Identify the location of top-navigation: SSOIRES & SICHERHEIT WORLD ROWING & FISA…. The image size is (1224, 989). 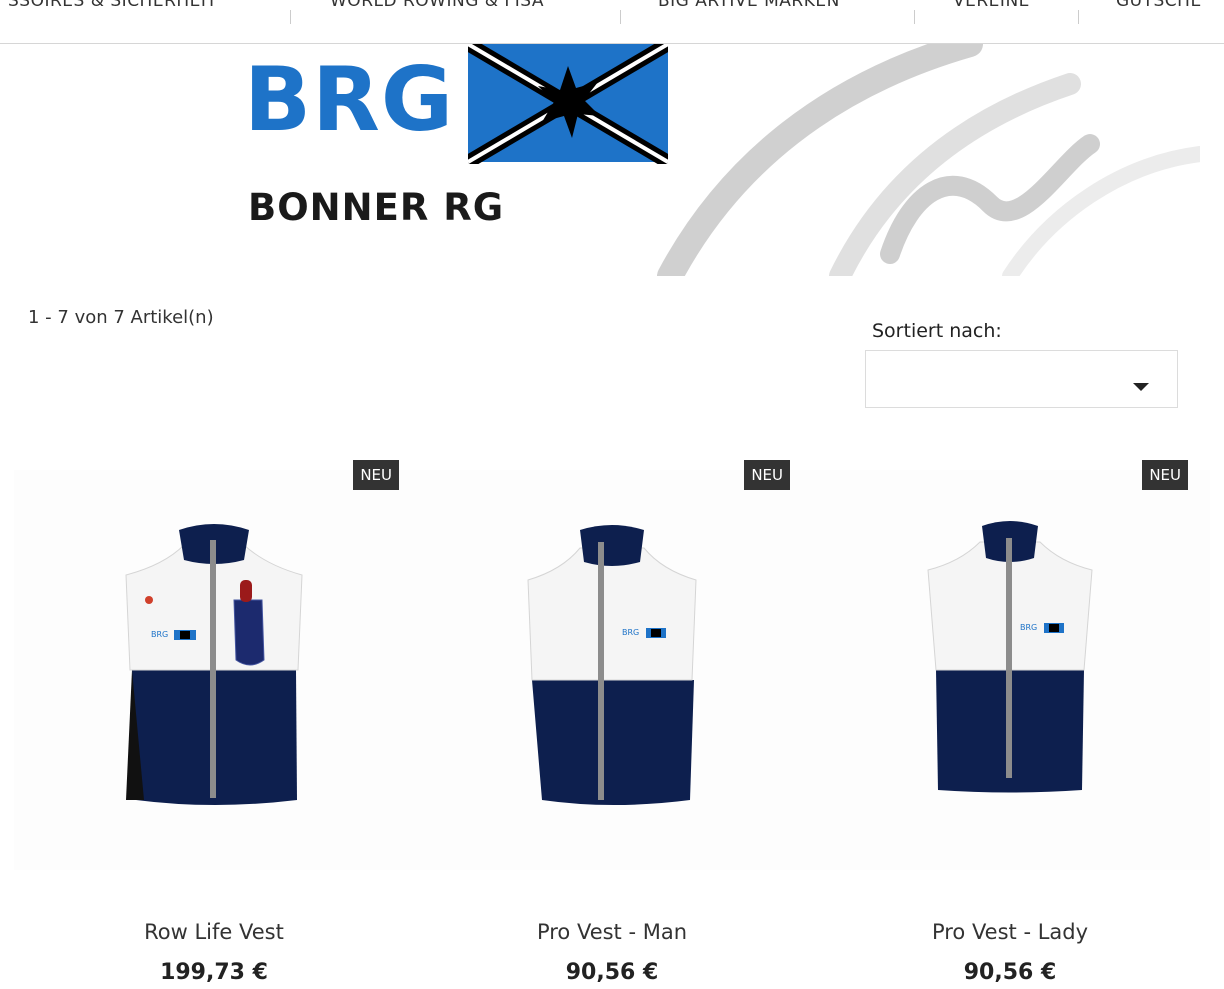
(612, 22).